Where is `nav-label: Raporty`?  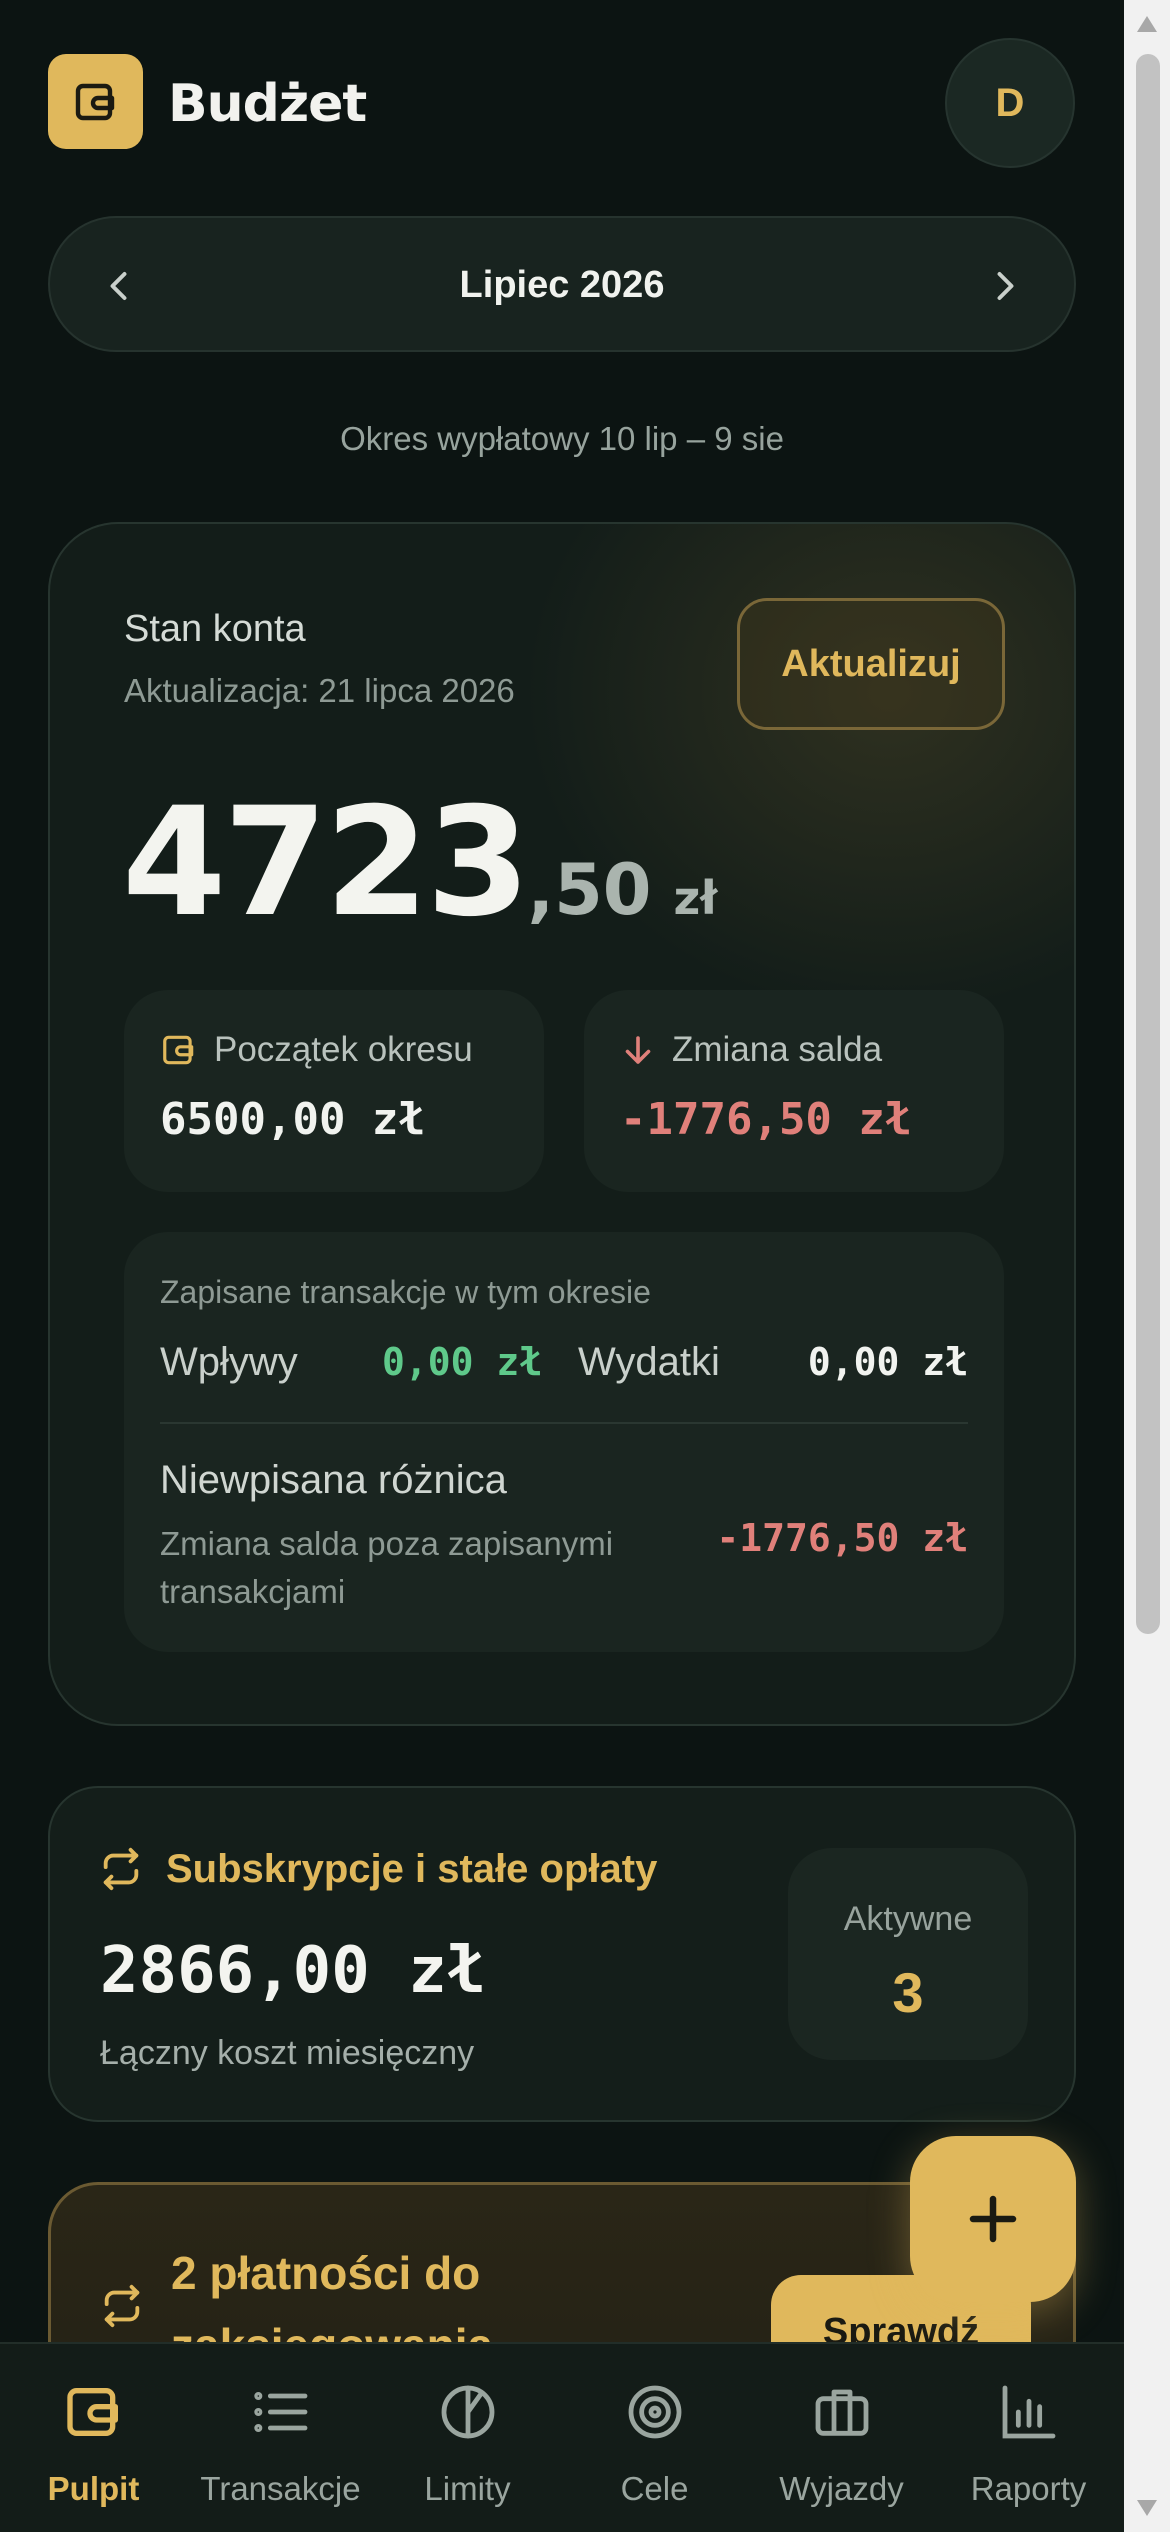
nav-label: Raporty is located at coordinates (1028, 2488).